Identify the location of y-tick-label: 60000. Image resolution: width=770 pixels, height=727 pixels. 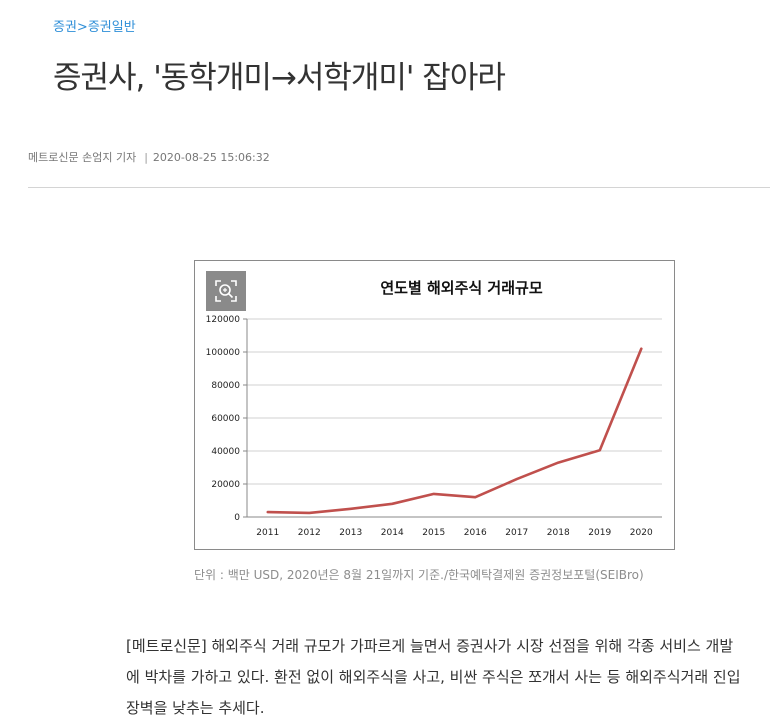
(225, 419).